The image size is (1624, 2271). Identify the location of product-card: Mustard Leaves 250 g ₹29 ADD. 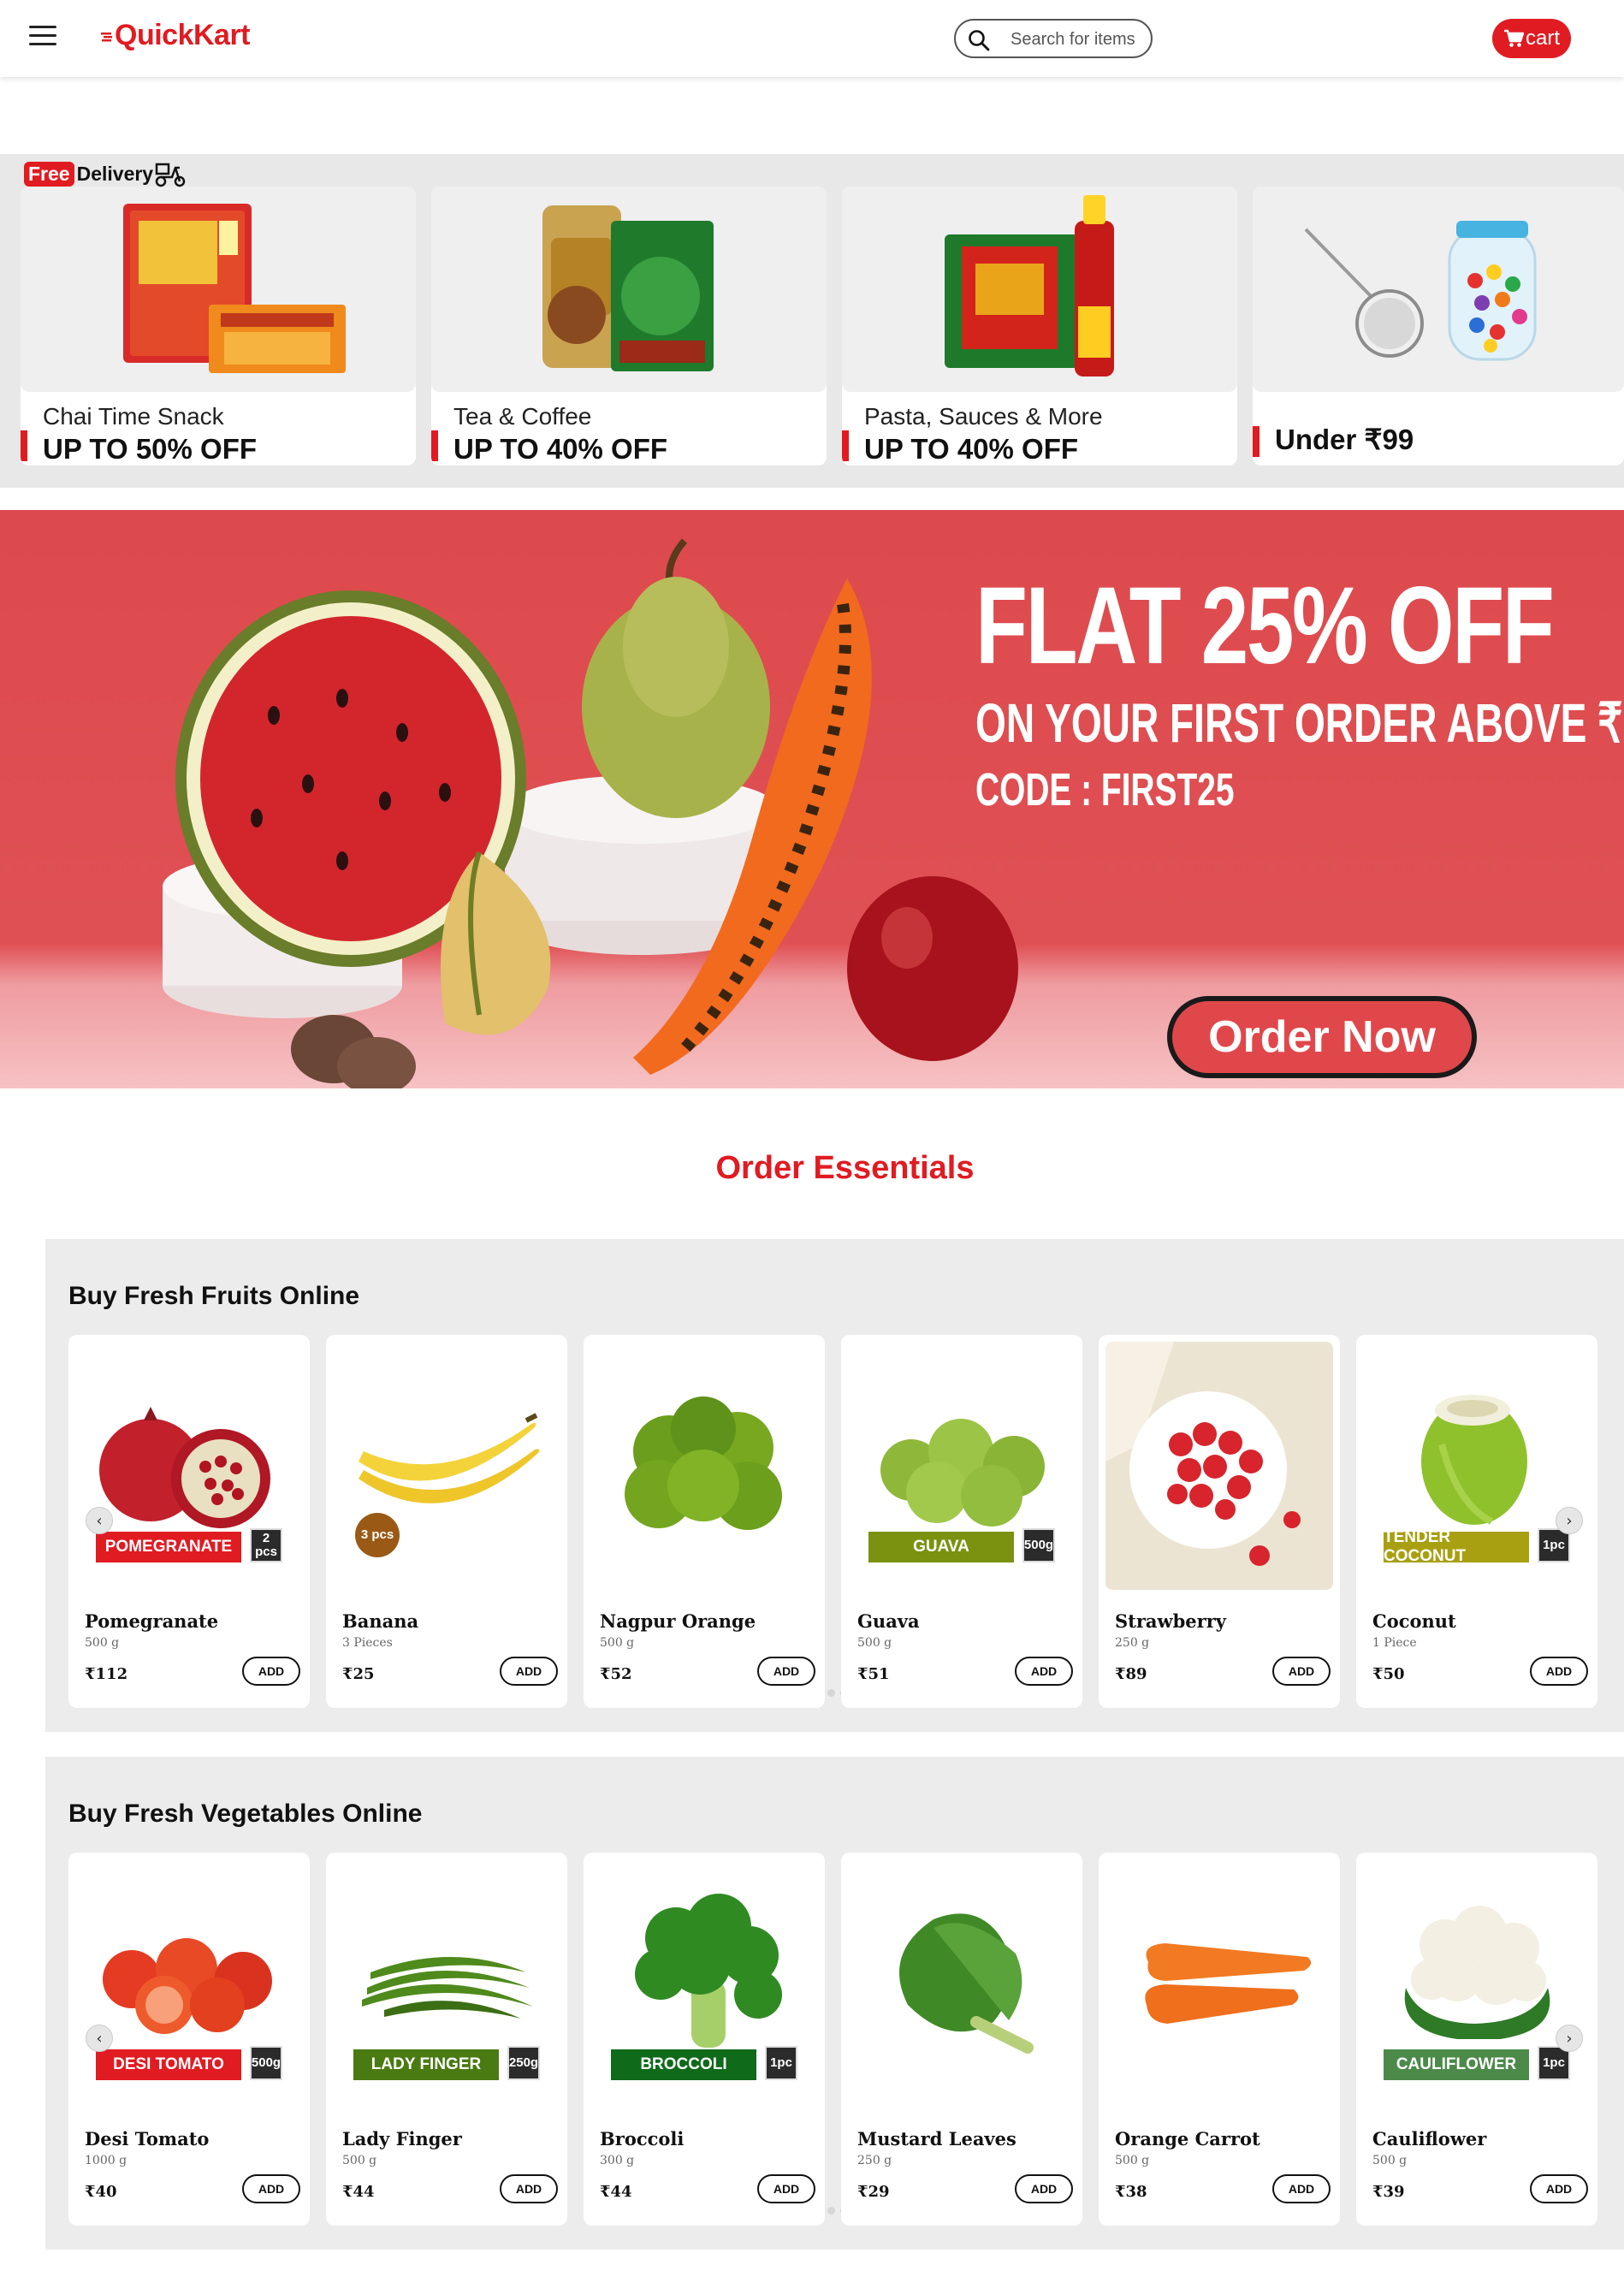
(962, 2040).